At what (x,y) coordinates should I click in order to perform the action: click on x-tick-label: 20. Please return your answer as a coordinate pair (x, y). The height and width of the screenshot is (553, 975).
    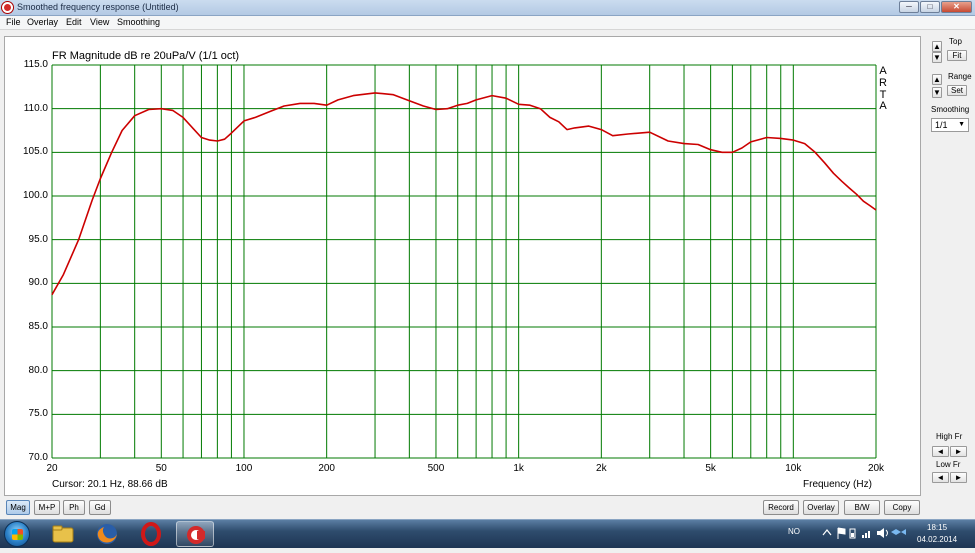
    Looking at the image, I should click on (52, 468).